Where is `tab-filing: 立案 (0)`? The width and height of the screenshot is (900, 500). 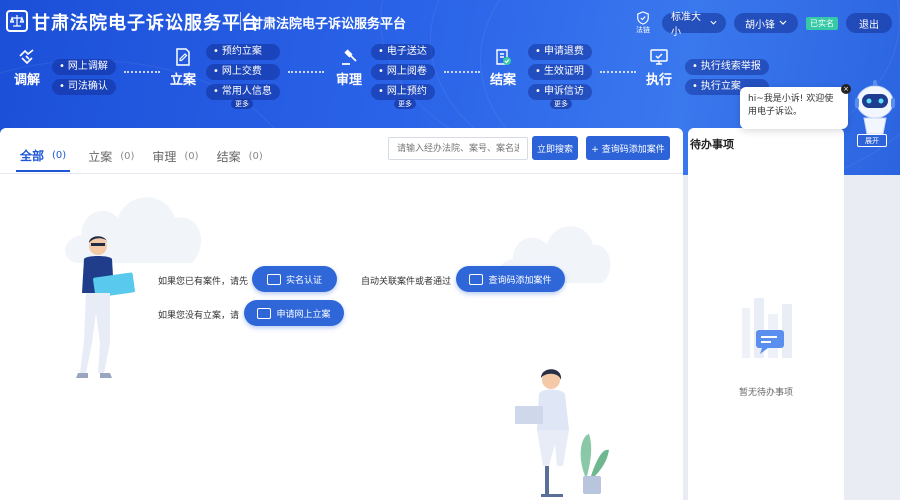 tab-filing: 立案 (0) is located at coordinates (111, 156).